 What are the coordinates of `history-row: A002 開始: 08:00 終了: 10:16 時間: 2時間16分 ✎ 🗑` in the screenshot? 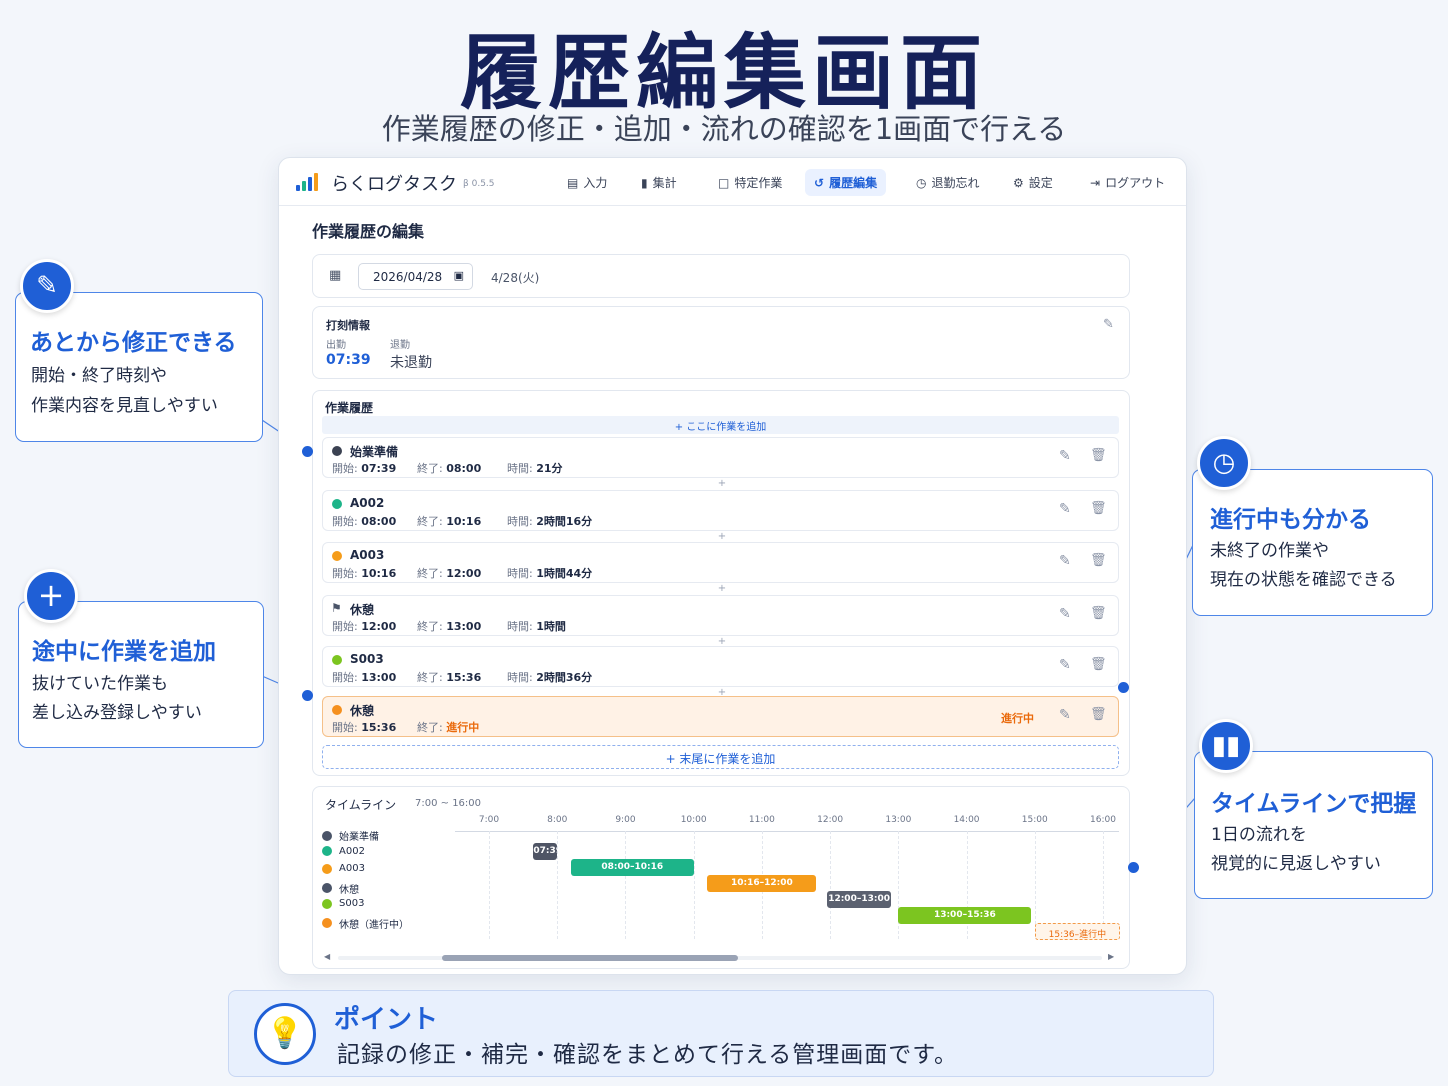 It's located at (720, 510).